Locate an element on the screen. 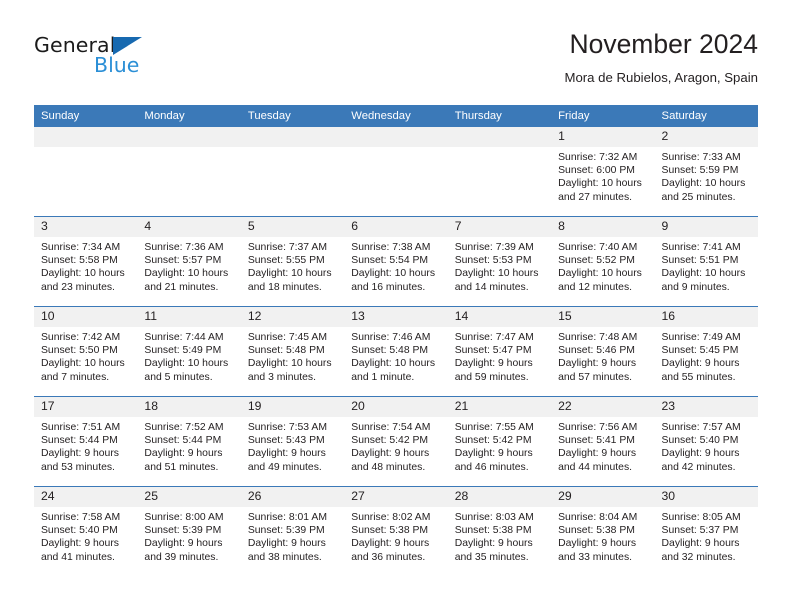 The width and height of the screenshot is (792, 612). sunrise-text: Sunrise: 7:57 AM is located at coordinates (701, 427).